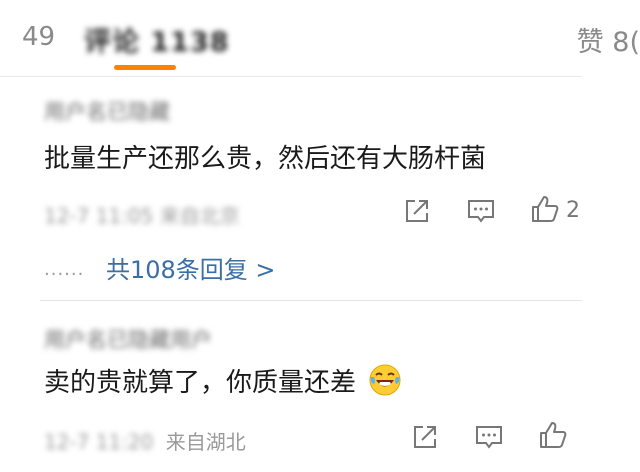  I want to click on comment-text-body: 卖的贵就算了，你质量还差, so click(200, 383).